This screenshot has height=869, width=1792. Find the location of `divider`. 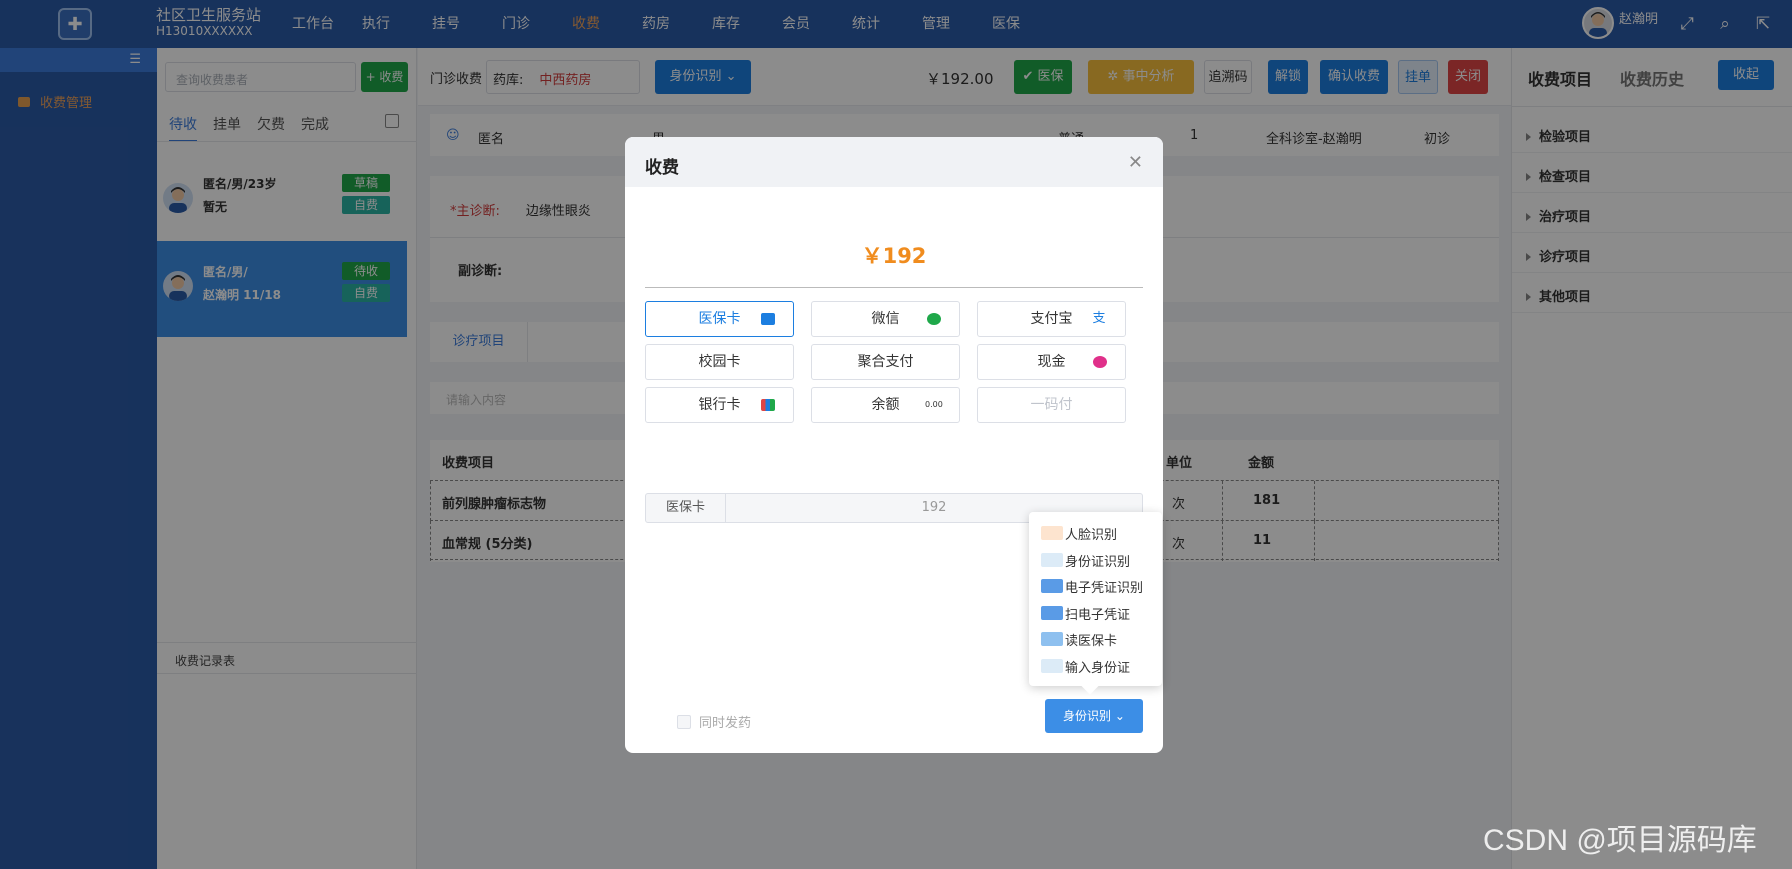

divider is located at coordinates (894, 287).